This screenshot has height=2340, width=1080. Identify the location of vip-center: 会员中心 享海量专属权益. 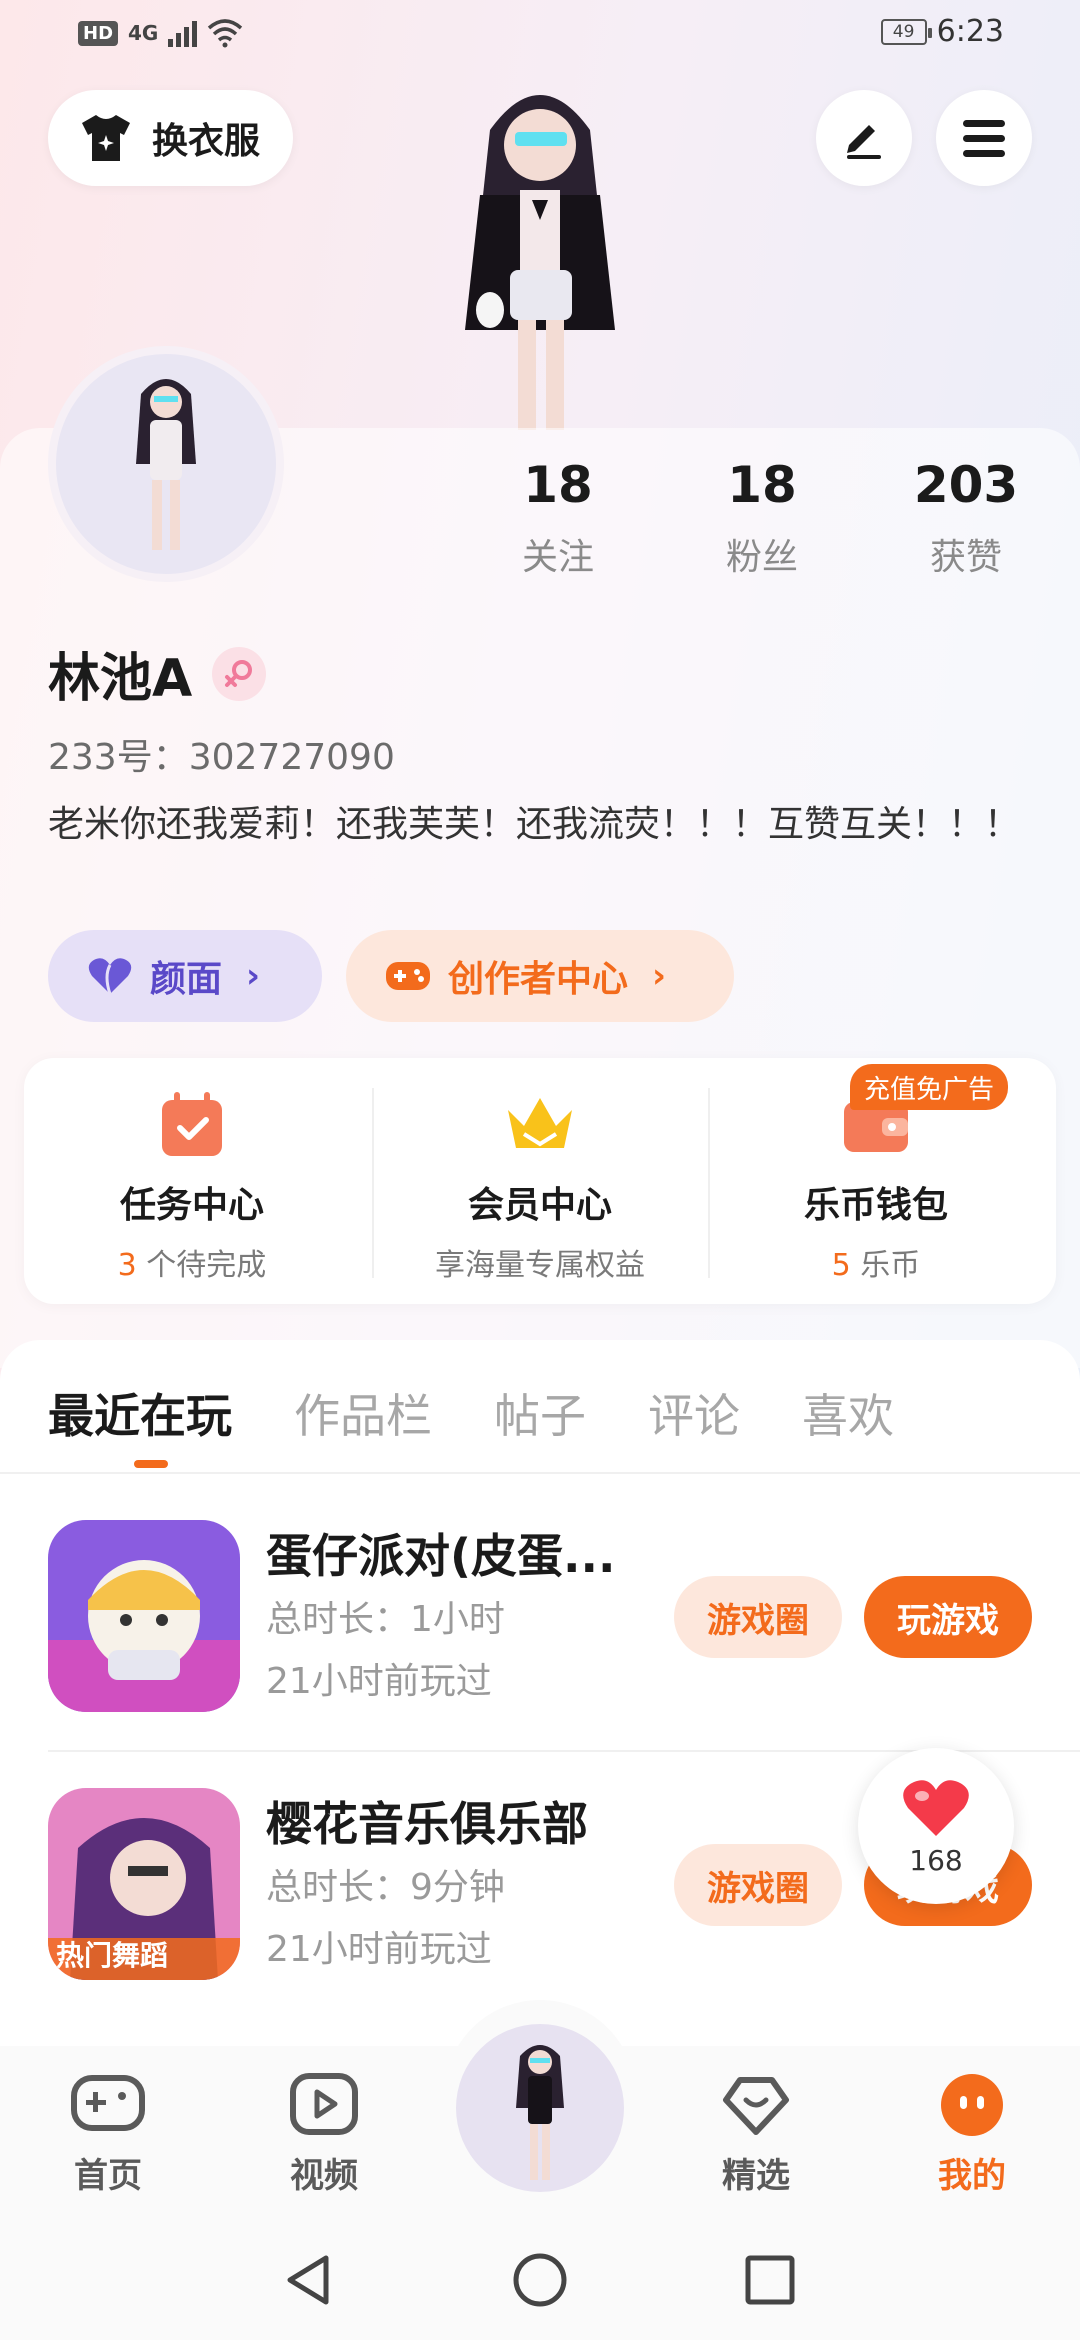
(540, 1181).